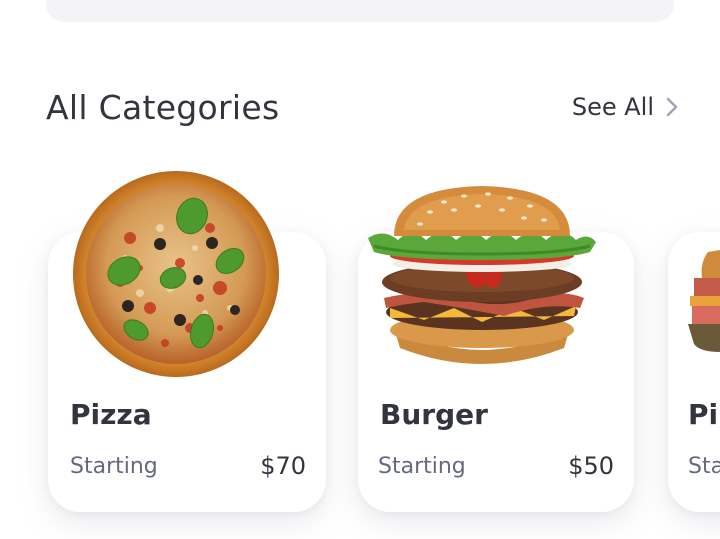  What do you see at coordinates (591, 466) in the screenshot?
I see `category-price: $50` at bounding box center [591, 466].